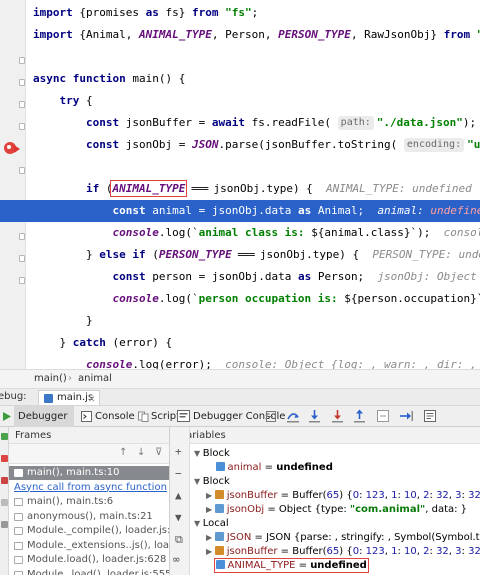 Image resolution: width=480 pixels, height=575 pixels. Describe the element at coordinates (158, 452) in the screenshot. I see `filter-icon: ⊽` at that location.